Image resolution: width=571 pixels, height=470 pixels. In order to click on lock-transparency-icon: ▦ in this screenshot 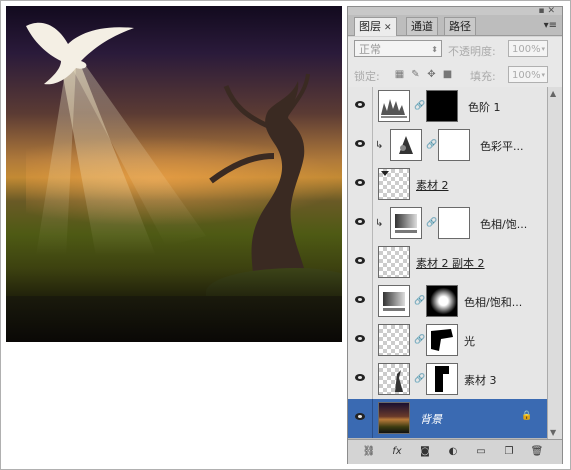, I will do `click(399, 74)`.